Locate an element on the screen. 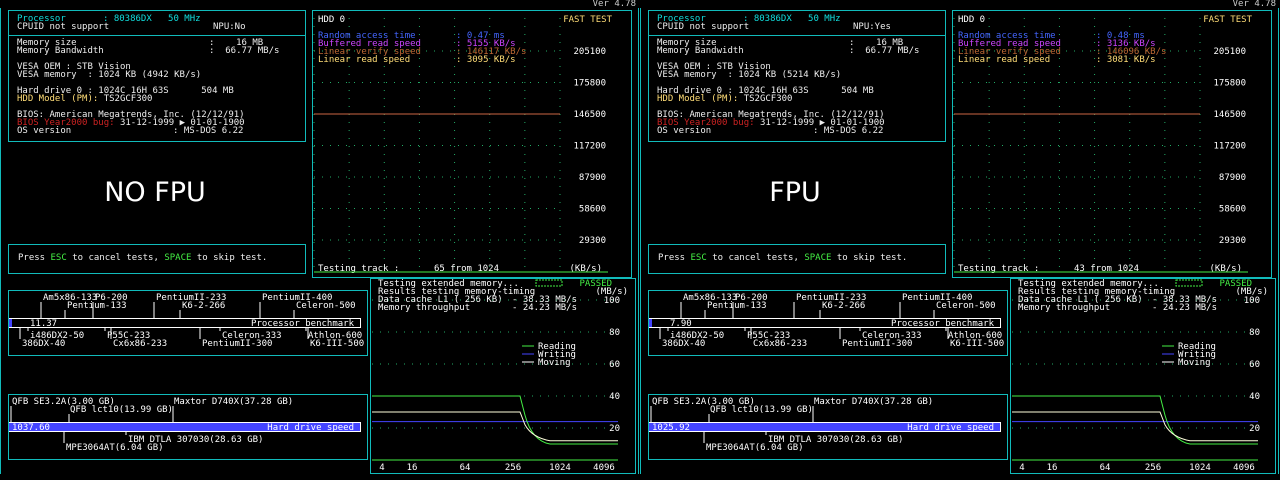 The width and height of the screenshot is (1280, 480). hdd-ref-label: Maxtor D740X(37.28 GB) is located at coordinates (233, 402).